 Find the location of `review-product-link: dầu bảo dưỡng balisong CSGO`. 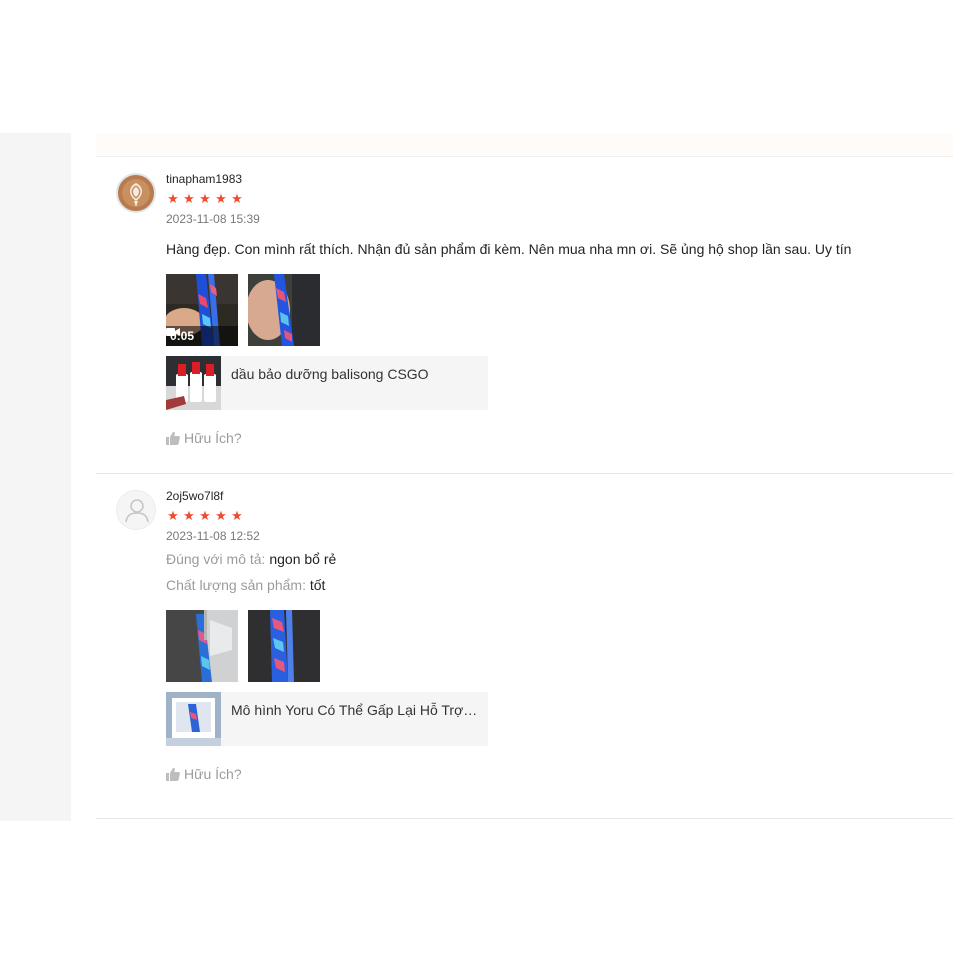

review-product-link: dầu bảo dưỡng balisong CSGO is located at coordinates (327, 383).